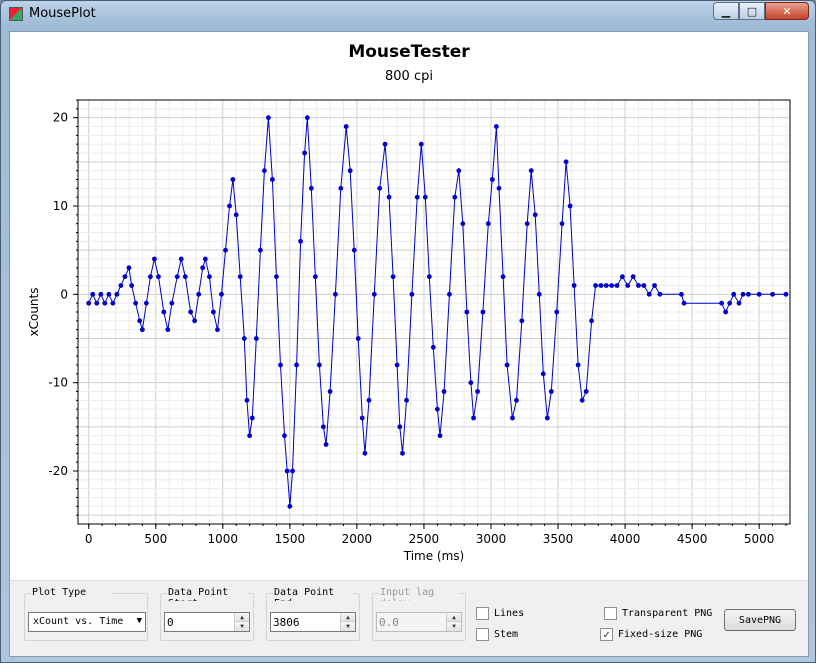  Describe the element at coordinates (78, 621) in the screenshot. I see `plot-type-value: xCount vs. Time` at that location.